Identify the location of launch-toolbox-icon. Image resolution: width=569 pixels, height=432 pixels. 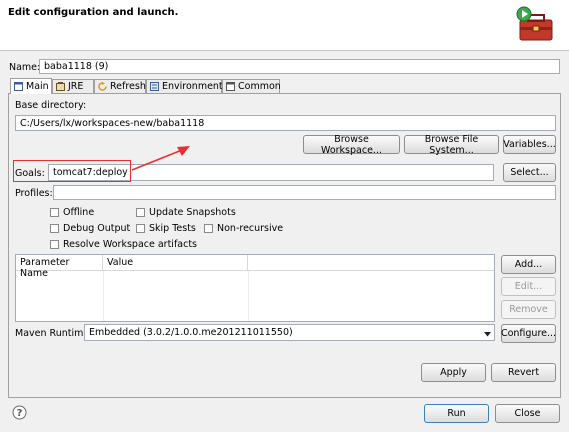
(536, 25).